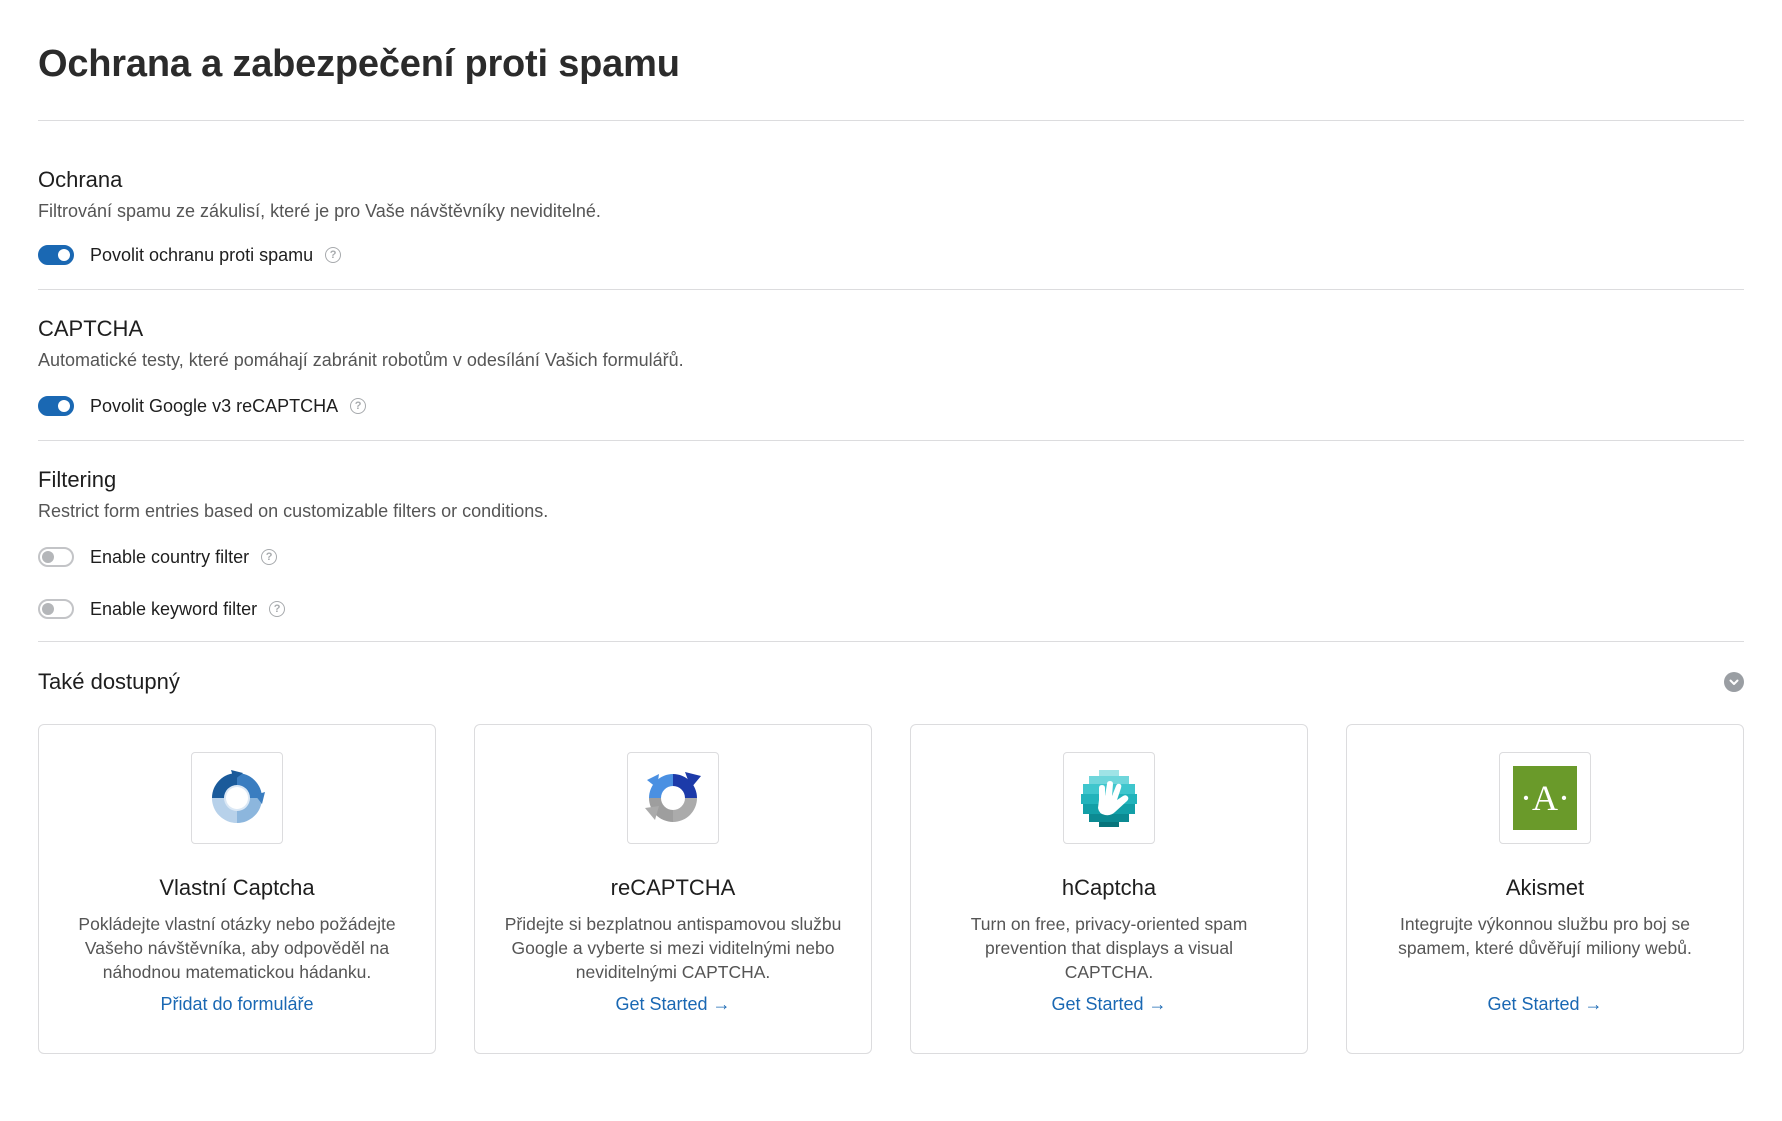 The height and width of the screenshot is (1121, 1782). Describe the element at coordinates (214, 405) in the screenshot. I see `toggle-label: Povolit Google v3 reCAPTCHA` at that location.